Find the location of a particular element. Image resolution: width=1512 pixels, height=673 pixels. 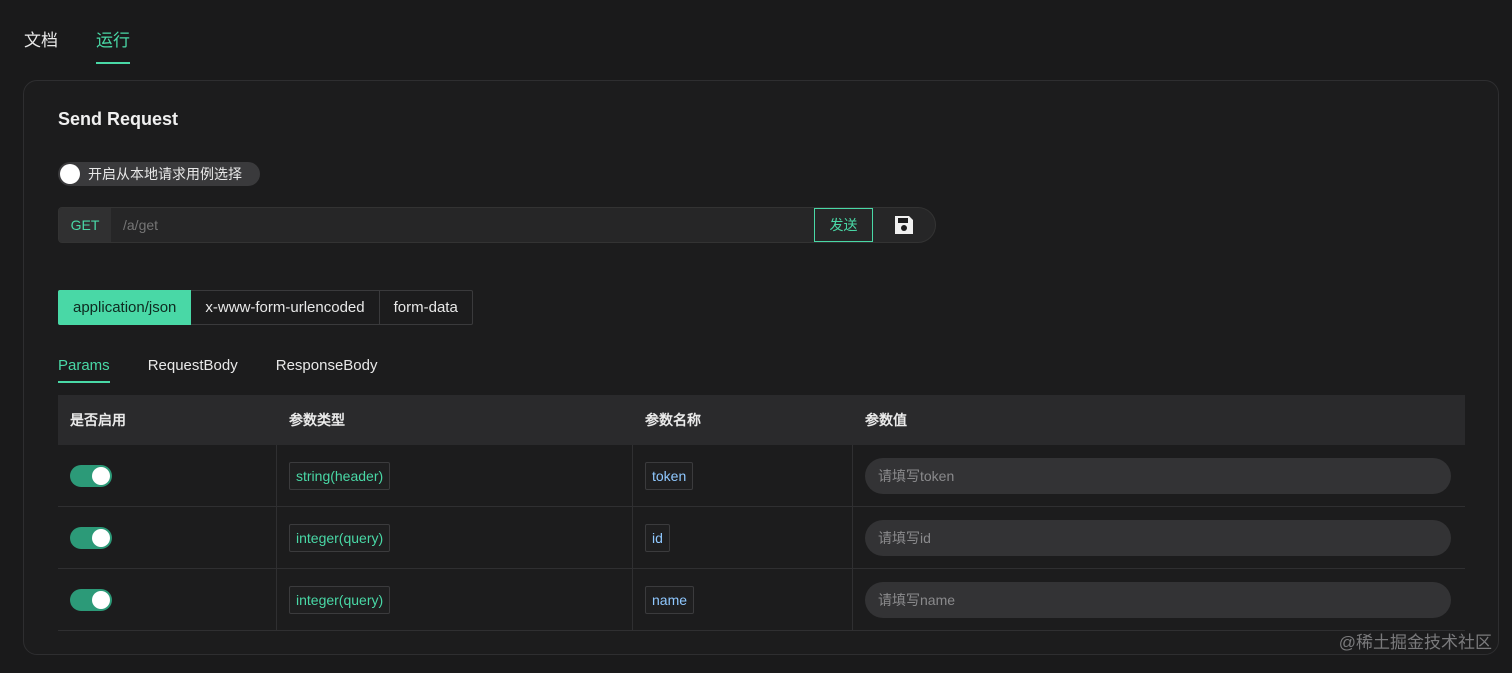

tab-request-body: RequestBody is located at coordinates (193, 370).